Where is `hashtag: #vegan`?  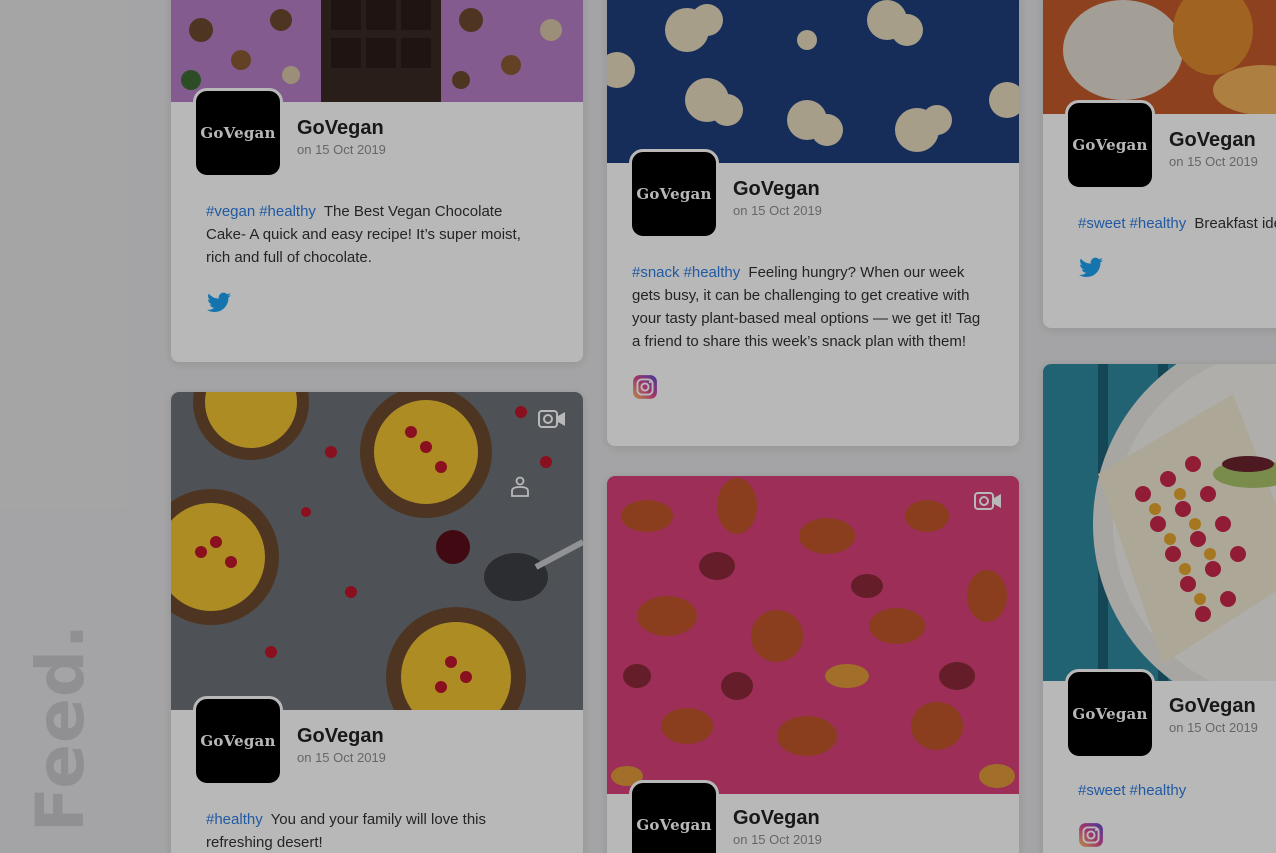
hashtag: #vegan is located at coordinates (230, 211).